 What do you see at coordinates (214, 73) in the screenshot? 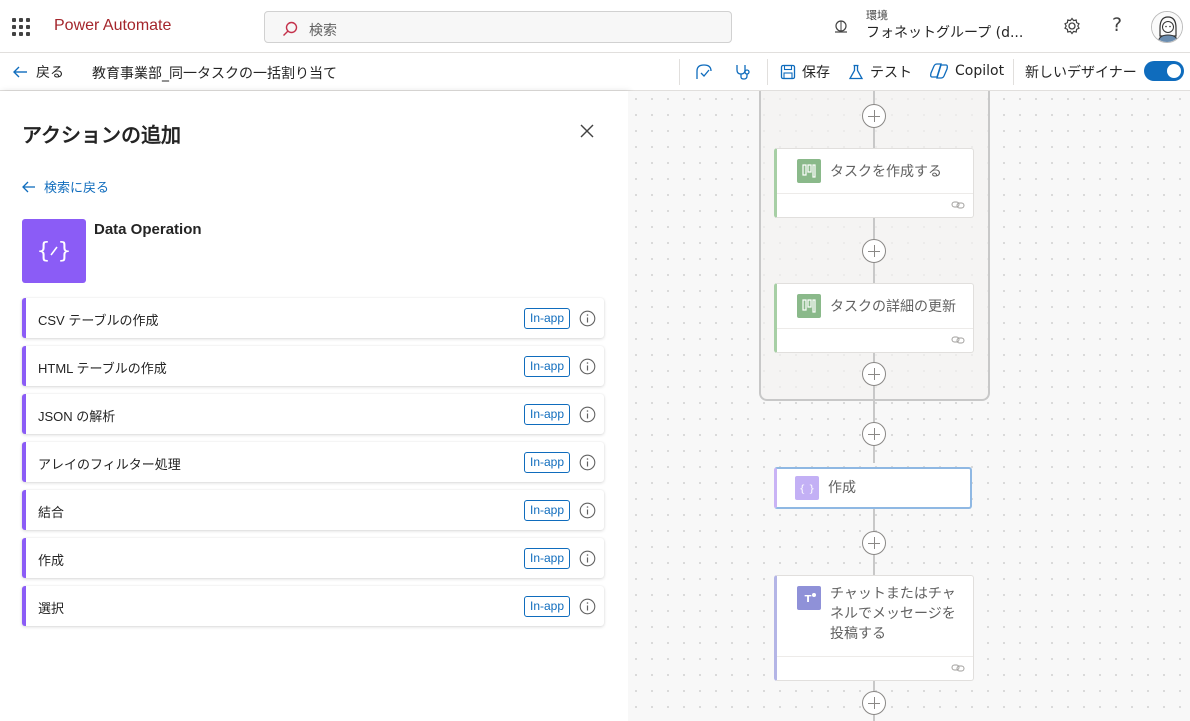
I see `flow-title: 教育事業部_同一タスクの一括割り当て` at bounding box center [214, 73].